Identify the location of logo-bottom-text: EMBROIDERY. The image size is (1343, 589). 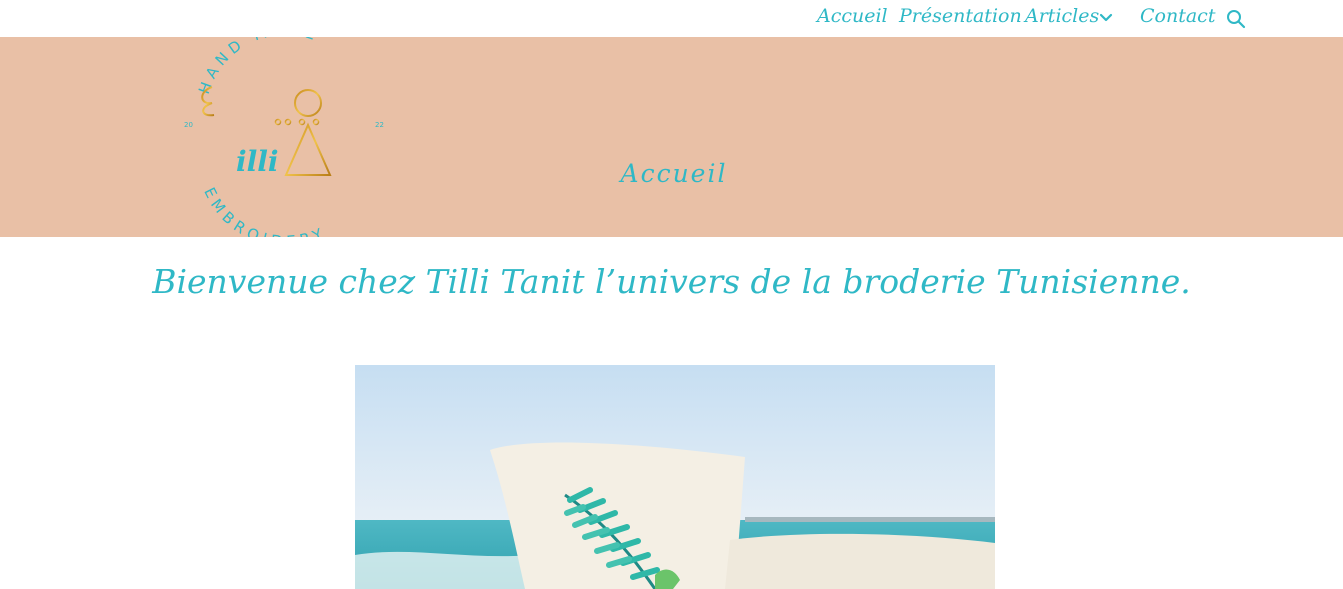
(265, 211).